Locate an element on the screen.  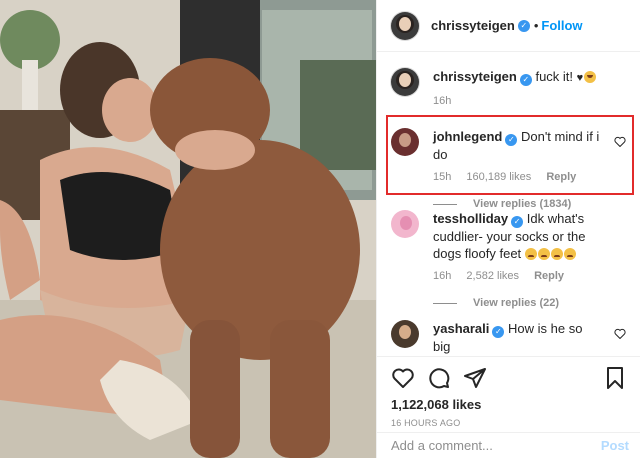
comment-time: 16h is located at coordinates (442, 276).